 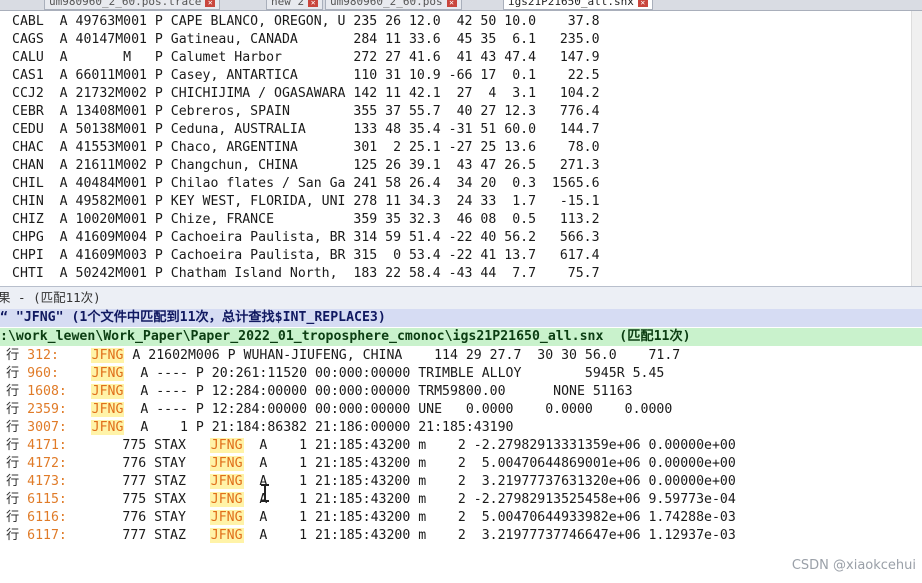 I want to click on tab-pos: um980960_2_60.pos ✕, so click(x=393, y=5).